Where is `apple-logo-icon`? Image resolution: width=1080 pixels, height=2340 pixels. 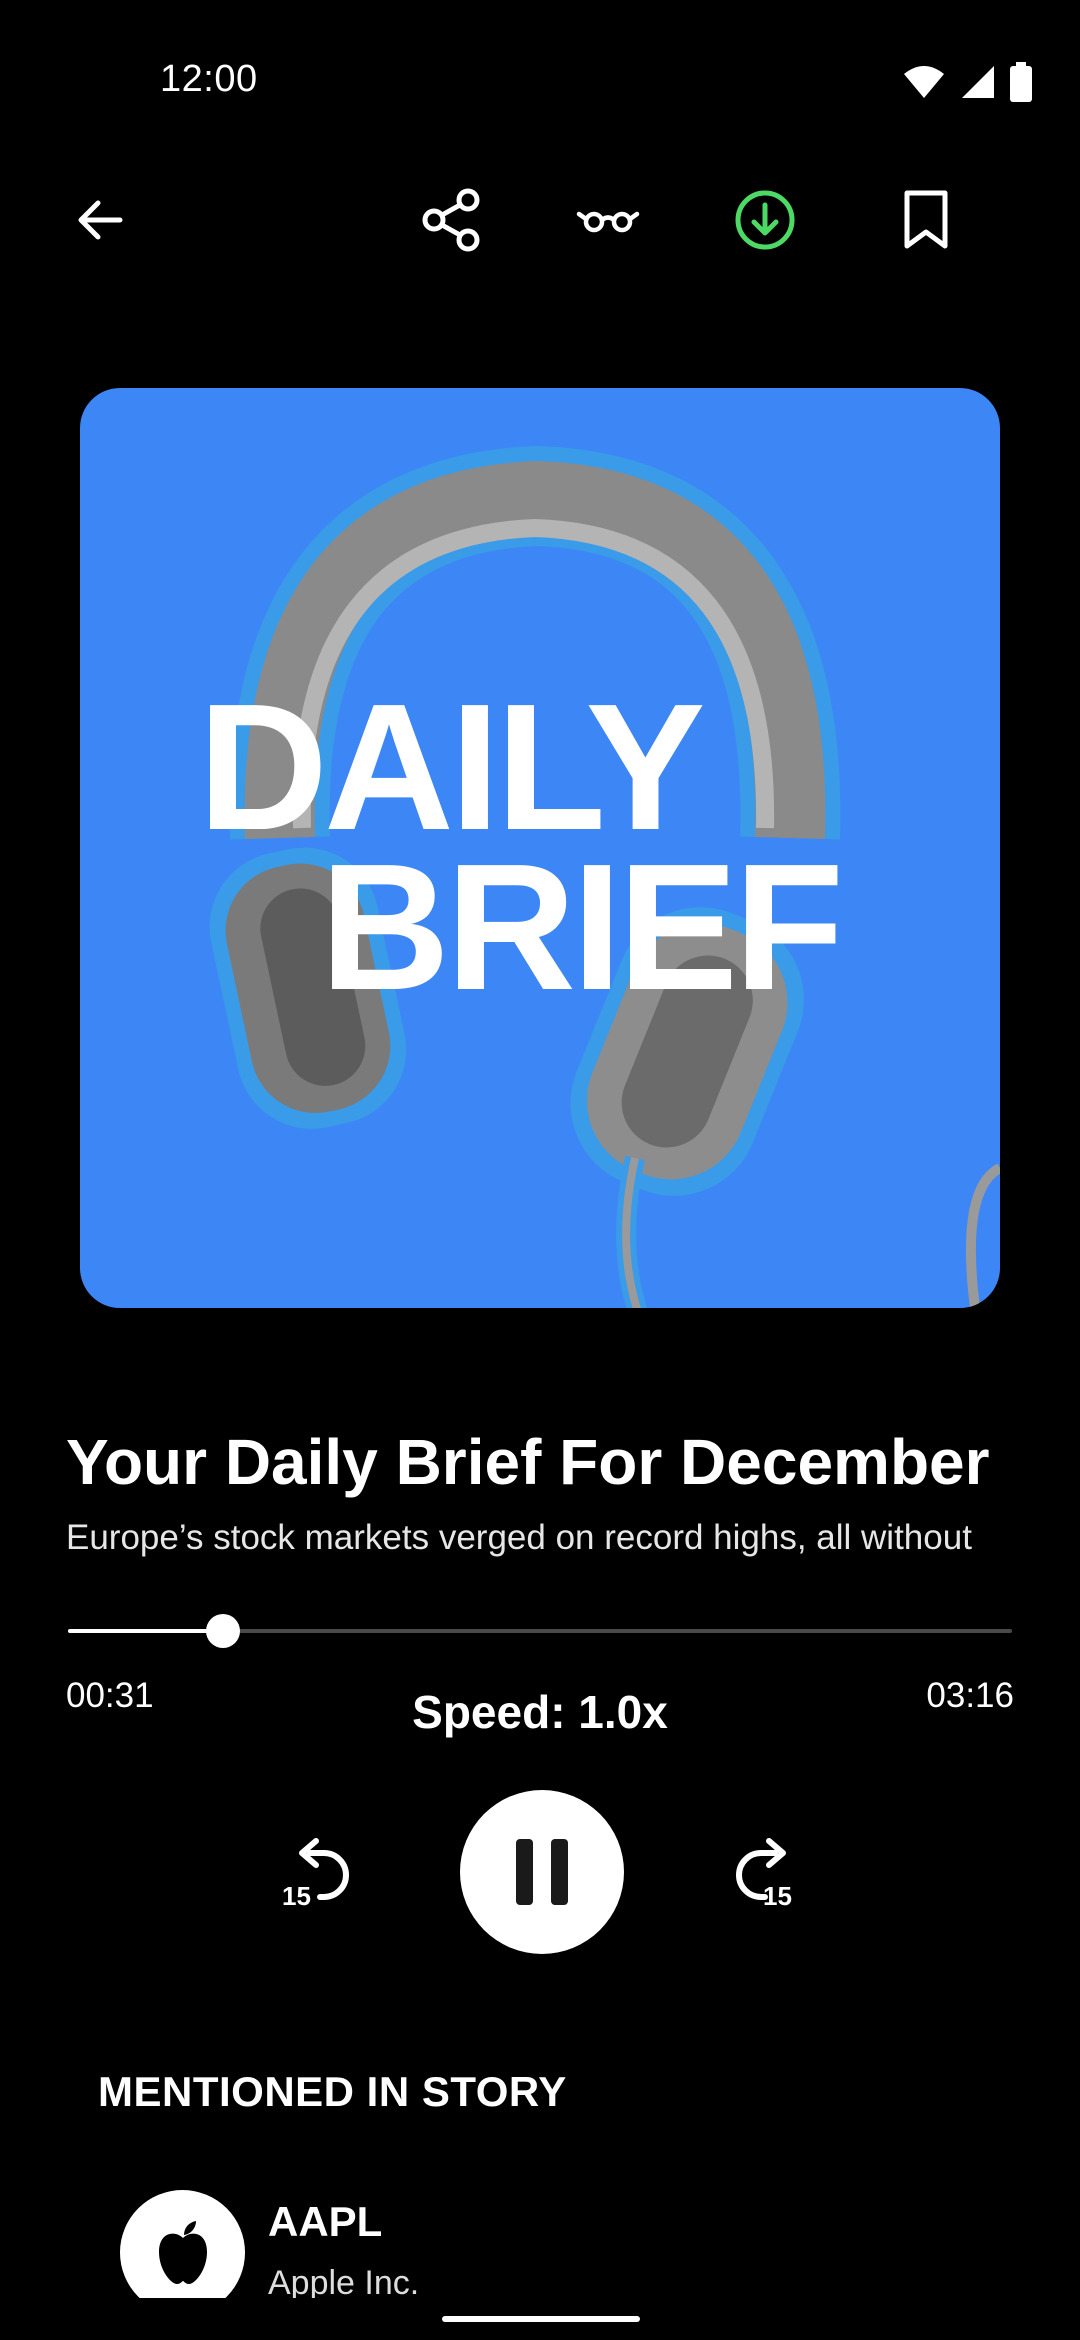
apple-logo-icon is located at coordinates (182, 2244).